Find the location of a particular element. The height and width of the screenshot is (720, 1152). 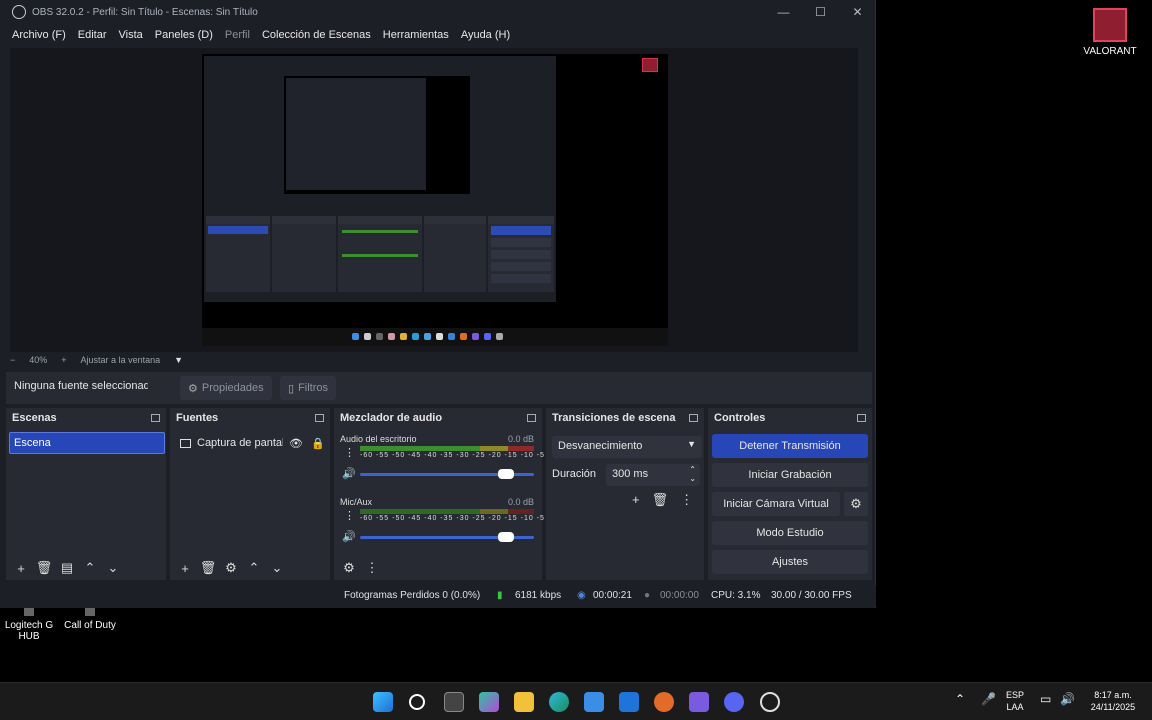

microphone-icon: 🎤 is located at coordinates (988, 699).